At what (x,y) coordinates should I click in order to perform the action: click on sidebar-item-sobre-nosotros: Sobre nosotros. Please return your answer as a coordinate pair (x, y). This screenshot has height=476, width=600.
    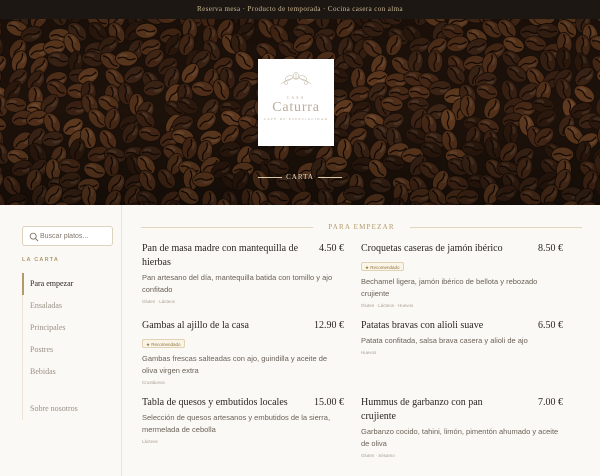
    Looking at the image, I should click on (72, 409).